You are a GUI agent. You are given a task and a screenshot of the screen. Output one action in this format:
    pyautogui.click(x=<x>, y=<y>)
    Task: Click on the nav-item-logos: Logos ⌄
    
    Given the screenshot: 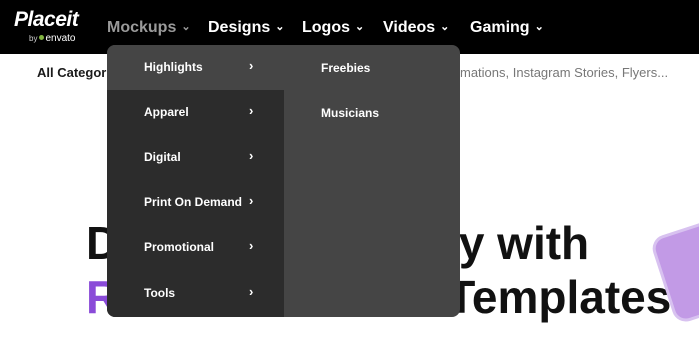 What is the action you would take?
    pyautogui.click(x=333, y=27)
    